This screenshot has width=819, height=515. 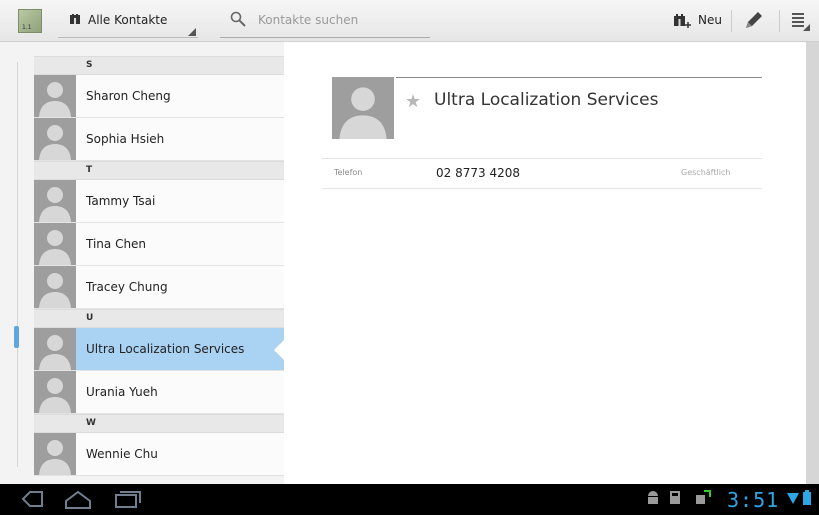 What do you see at coordinates (710, 20) in the screenshot?
I see `new-button-label: Neu` at bounding box center [710, 20].